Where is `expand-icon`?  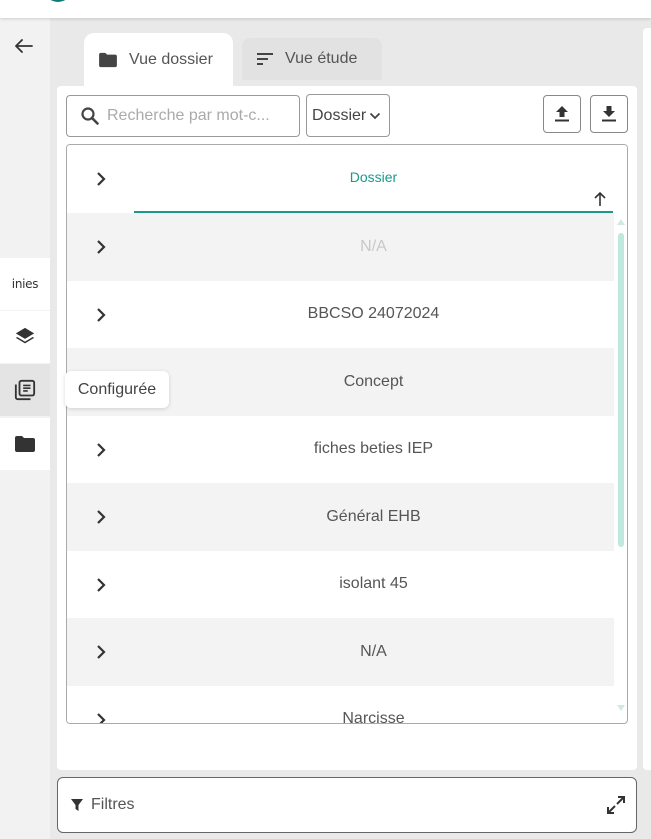 expand-icon is located at coordinates (616, 805).